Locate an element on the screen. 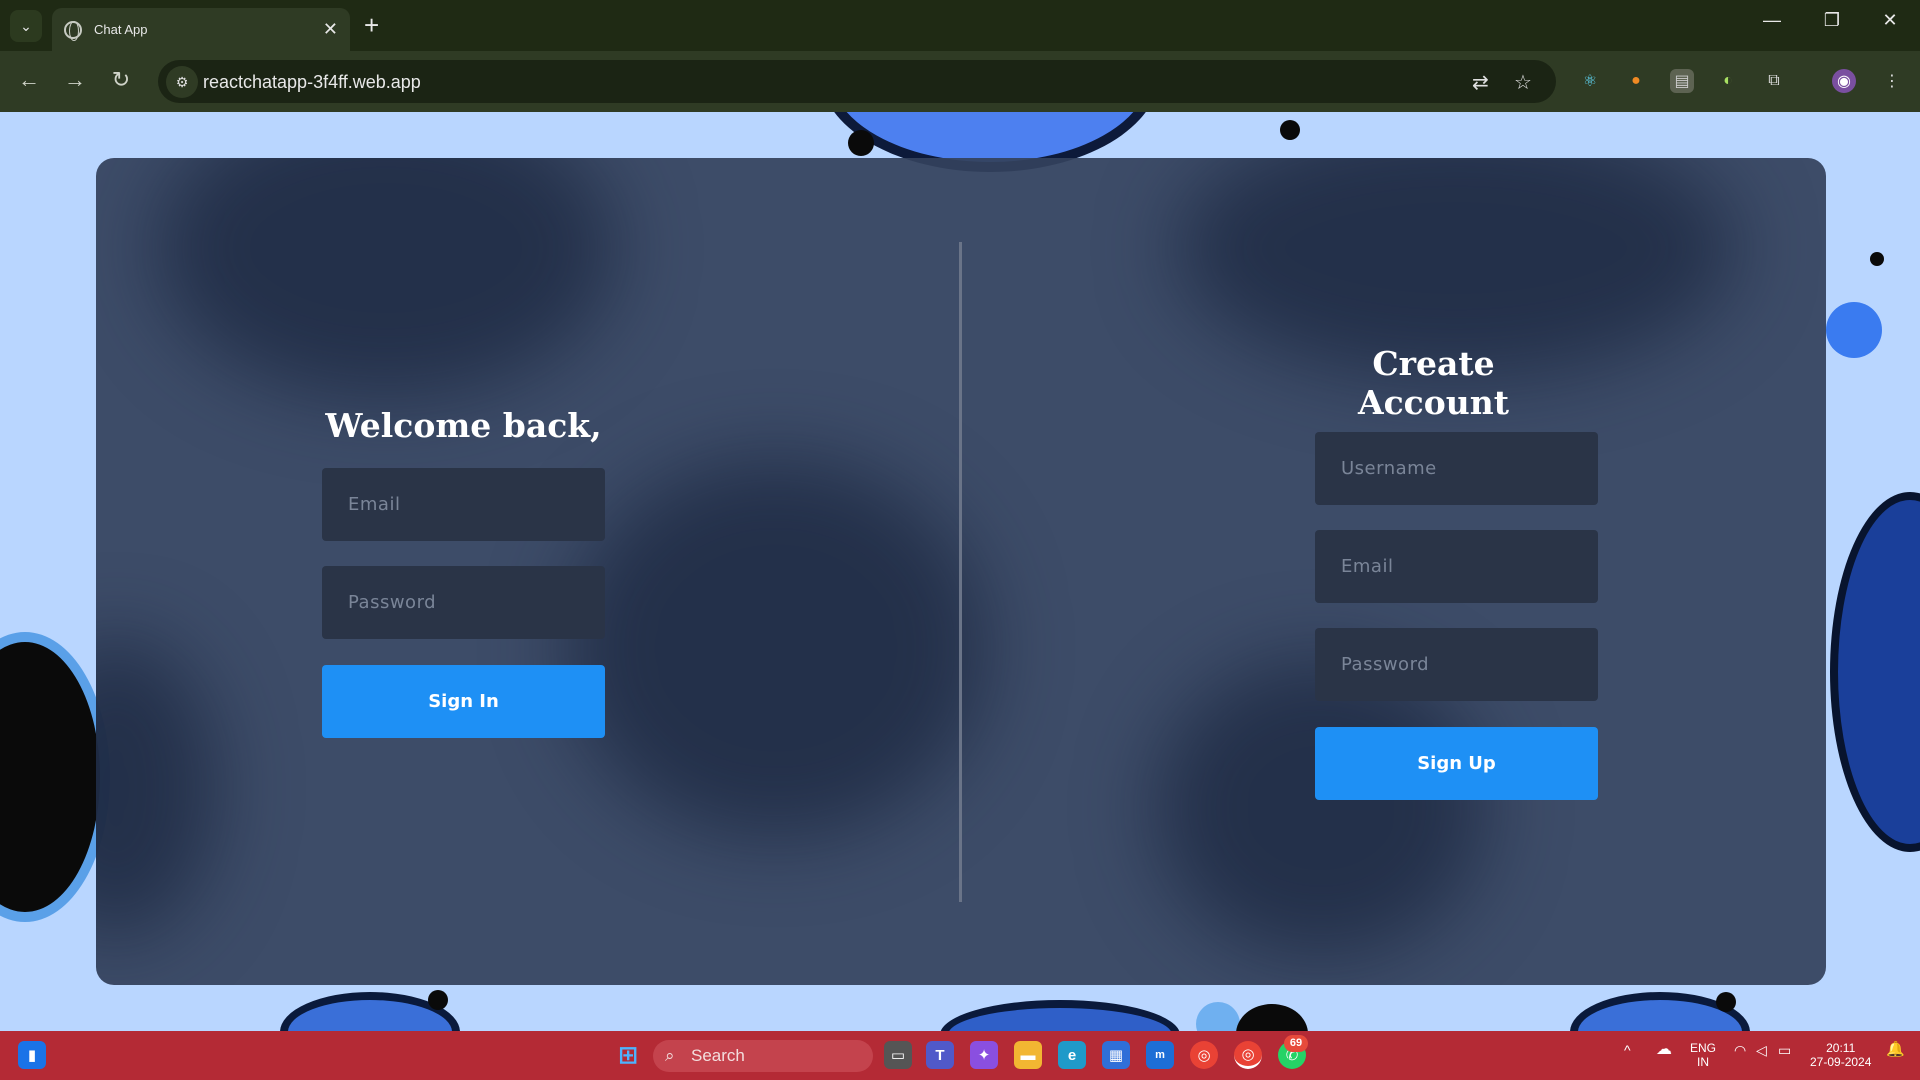 Image resolution: width=1920 pixels, height=1080 pixels. signup-email-field: Email is located at coordinates (1456, 566).